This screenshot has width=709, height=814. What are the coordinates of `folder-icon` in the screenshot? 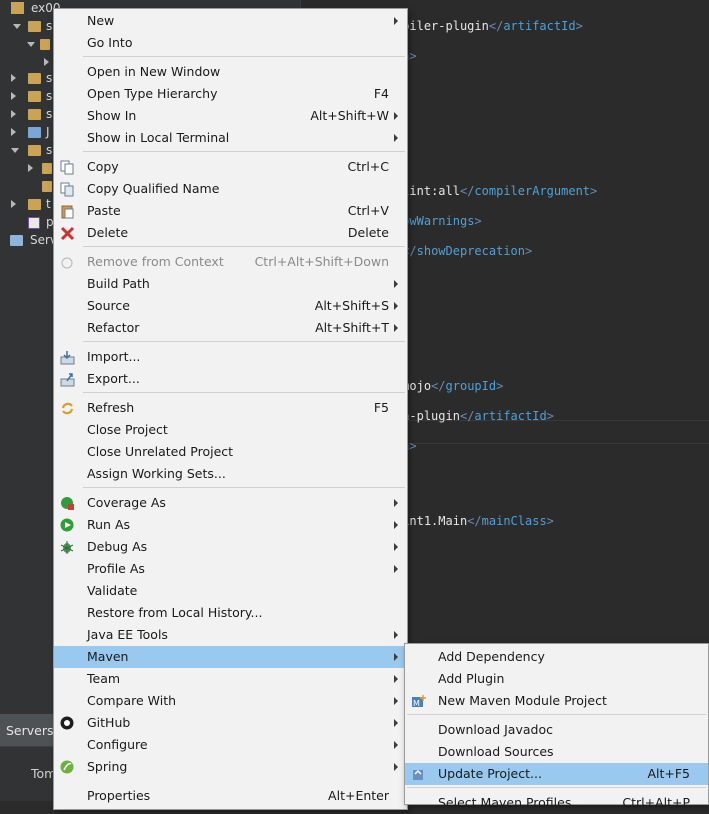 It's located at (34, 114).